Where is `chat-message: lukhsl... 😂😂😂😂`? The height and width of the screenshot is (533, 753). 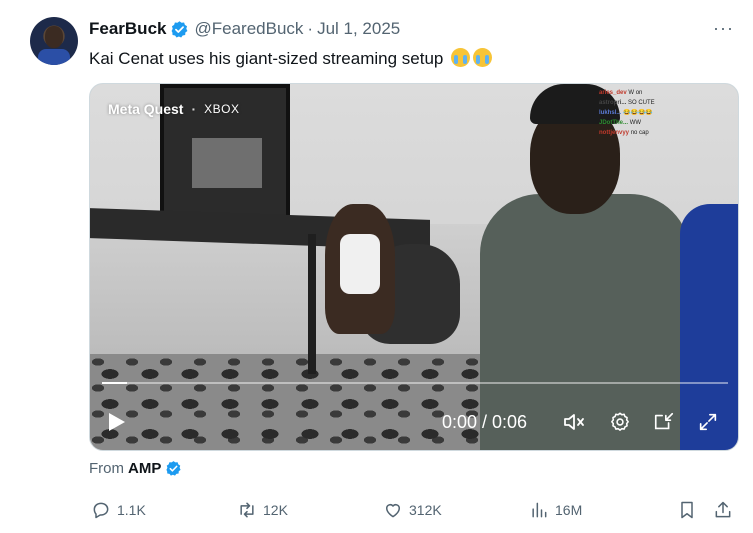
chat-message: lukhsl... 😂😂😂😂 is located at coordinates (626, 113).